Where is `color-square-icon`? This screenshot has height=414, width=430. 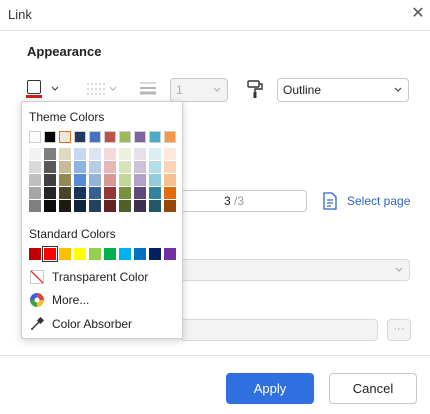 color-square-icon is located at coordinates (34, 87).